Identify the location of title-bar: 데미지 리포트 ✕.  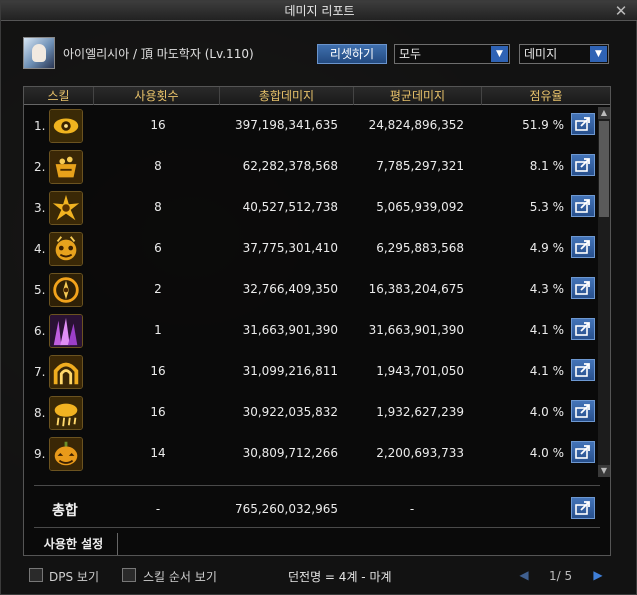
(319, 11).